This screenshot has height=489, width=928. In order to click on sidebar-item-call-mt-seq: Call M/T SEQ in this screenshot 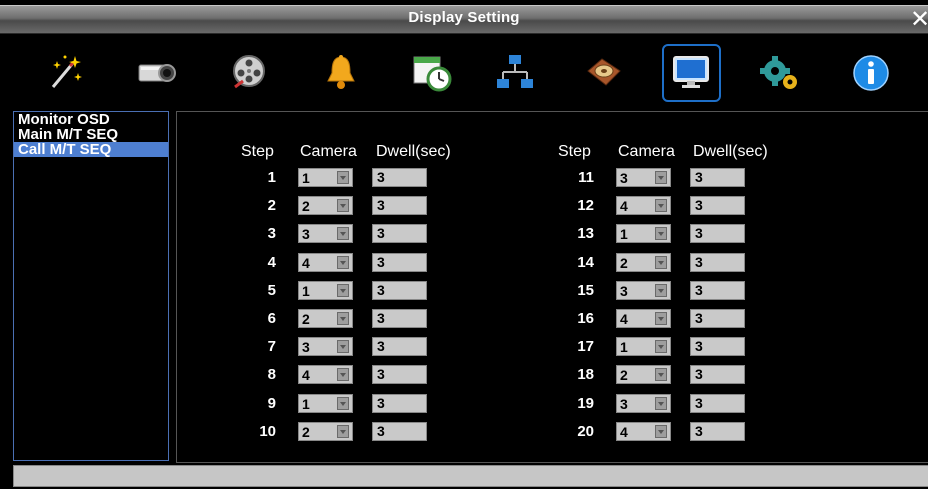, I will do `click(91, 149)`.